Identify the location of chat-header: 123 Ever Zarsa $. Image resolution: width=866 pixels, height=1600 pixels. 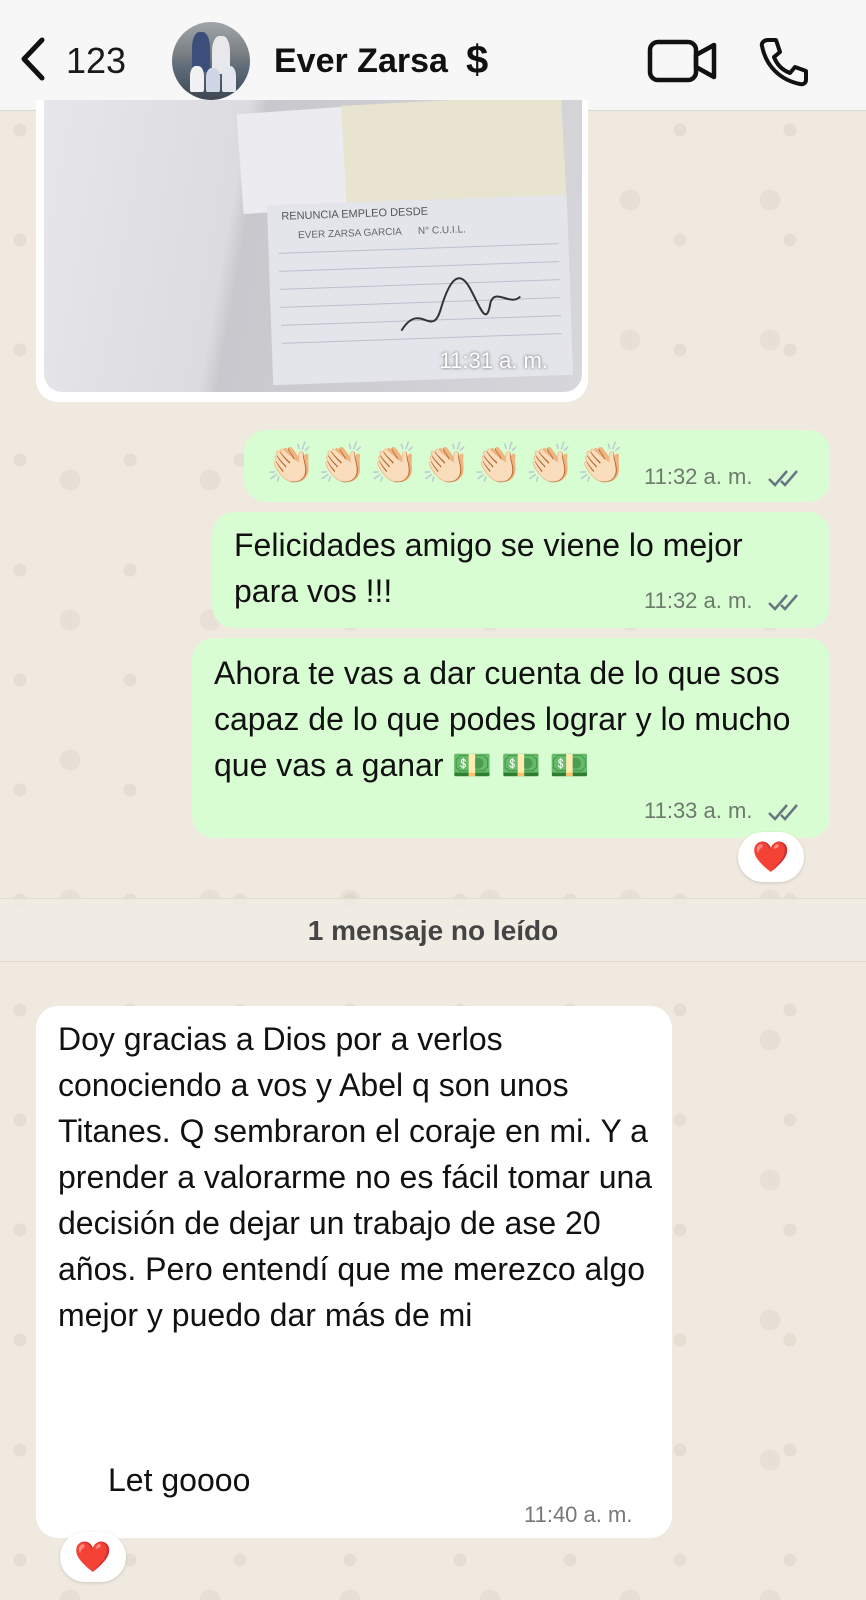
(433, 55).